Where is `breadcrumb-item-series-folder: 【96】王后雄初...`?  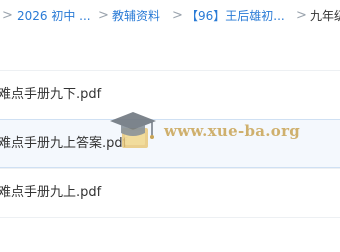
breadcrumb-item-series-folder: 【96】王后雄初... is located at coordinates (235, 16).